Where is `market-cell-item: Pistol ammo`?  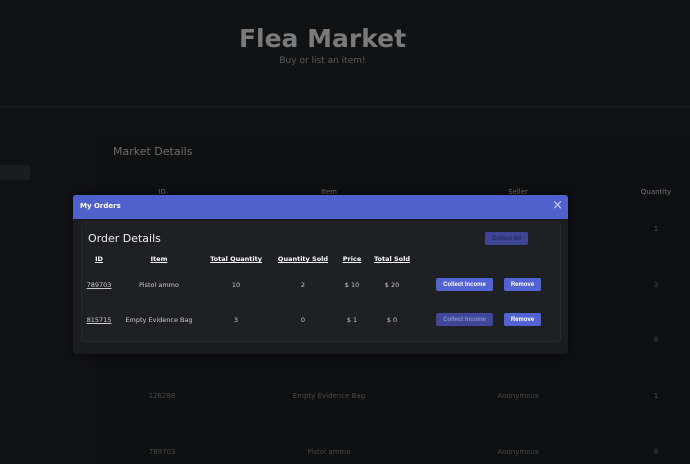
market-cell-item: Pistol ammo is located at coordinates (329, 452).